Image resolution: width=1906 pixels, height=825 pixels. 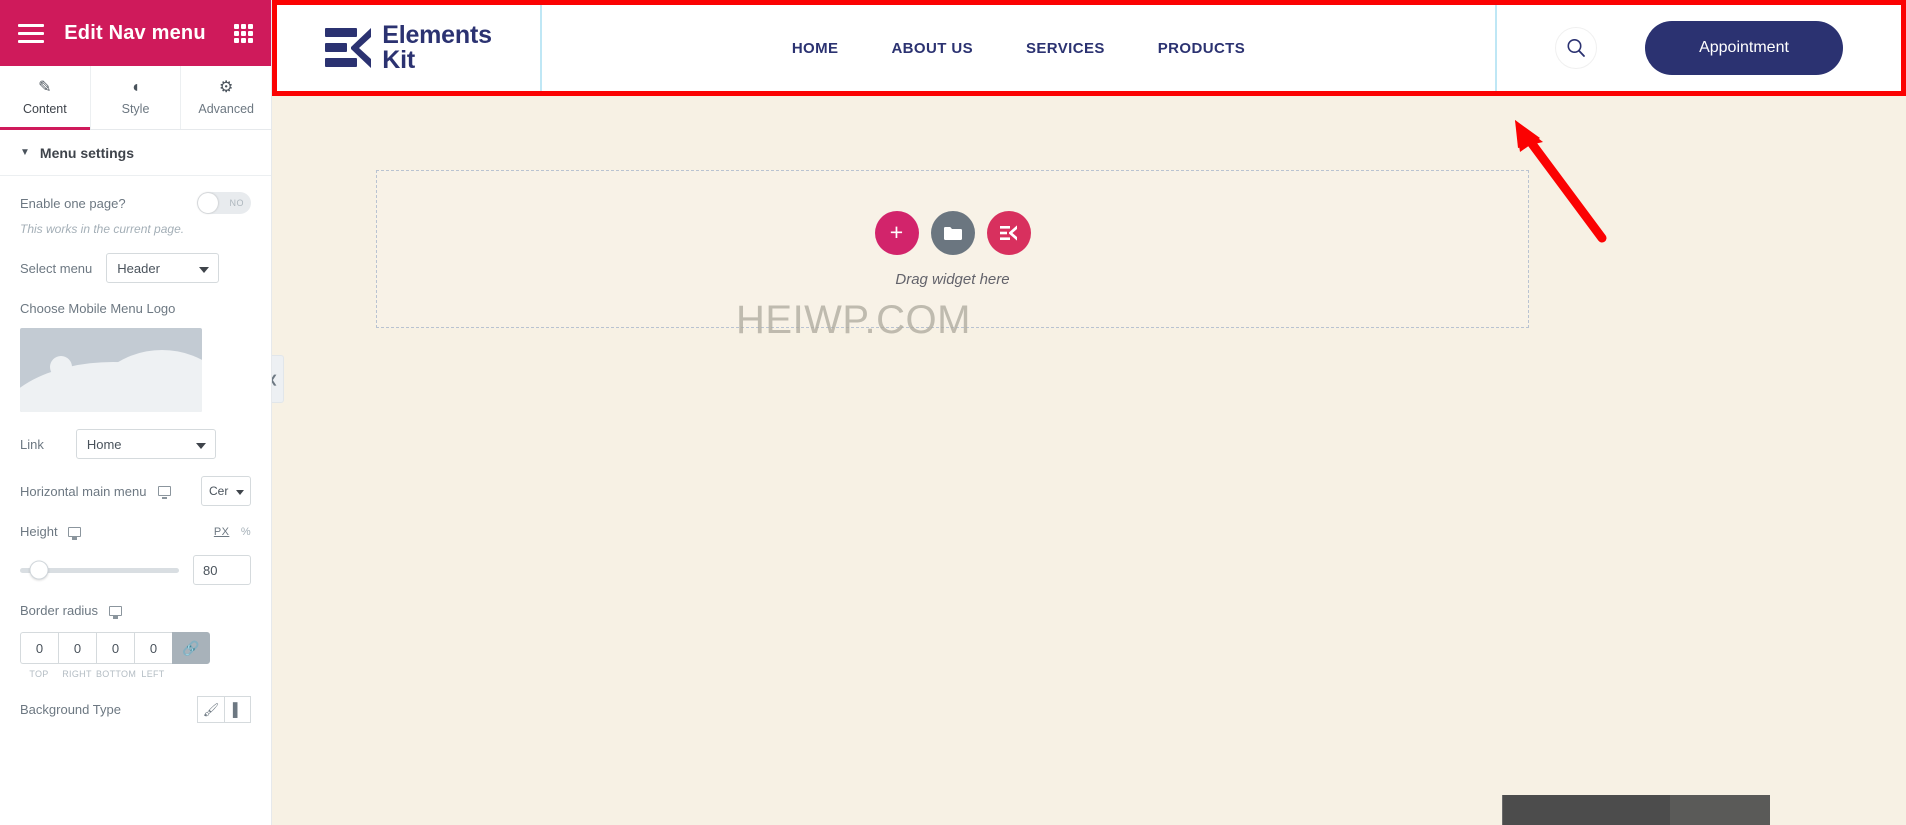 What do you see at coordinates (135, 554) in the screenshot?
I see `control-height: Height PX % 80` at bounding box center [135, 554].